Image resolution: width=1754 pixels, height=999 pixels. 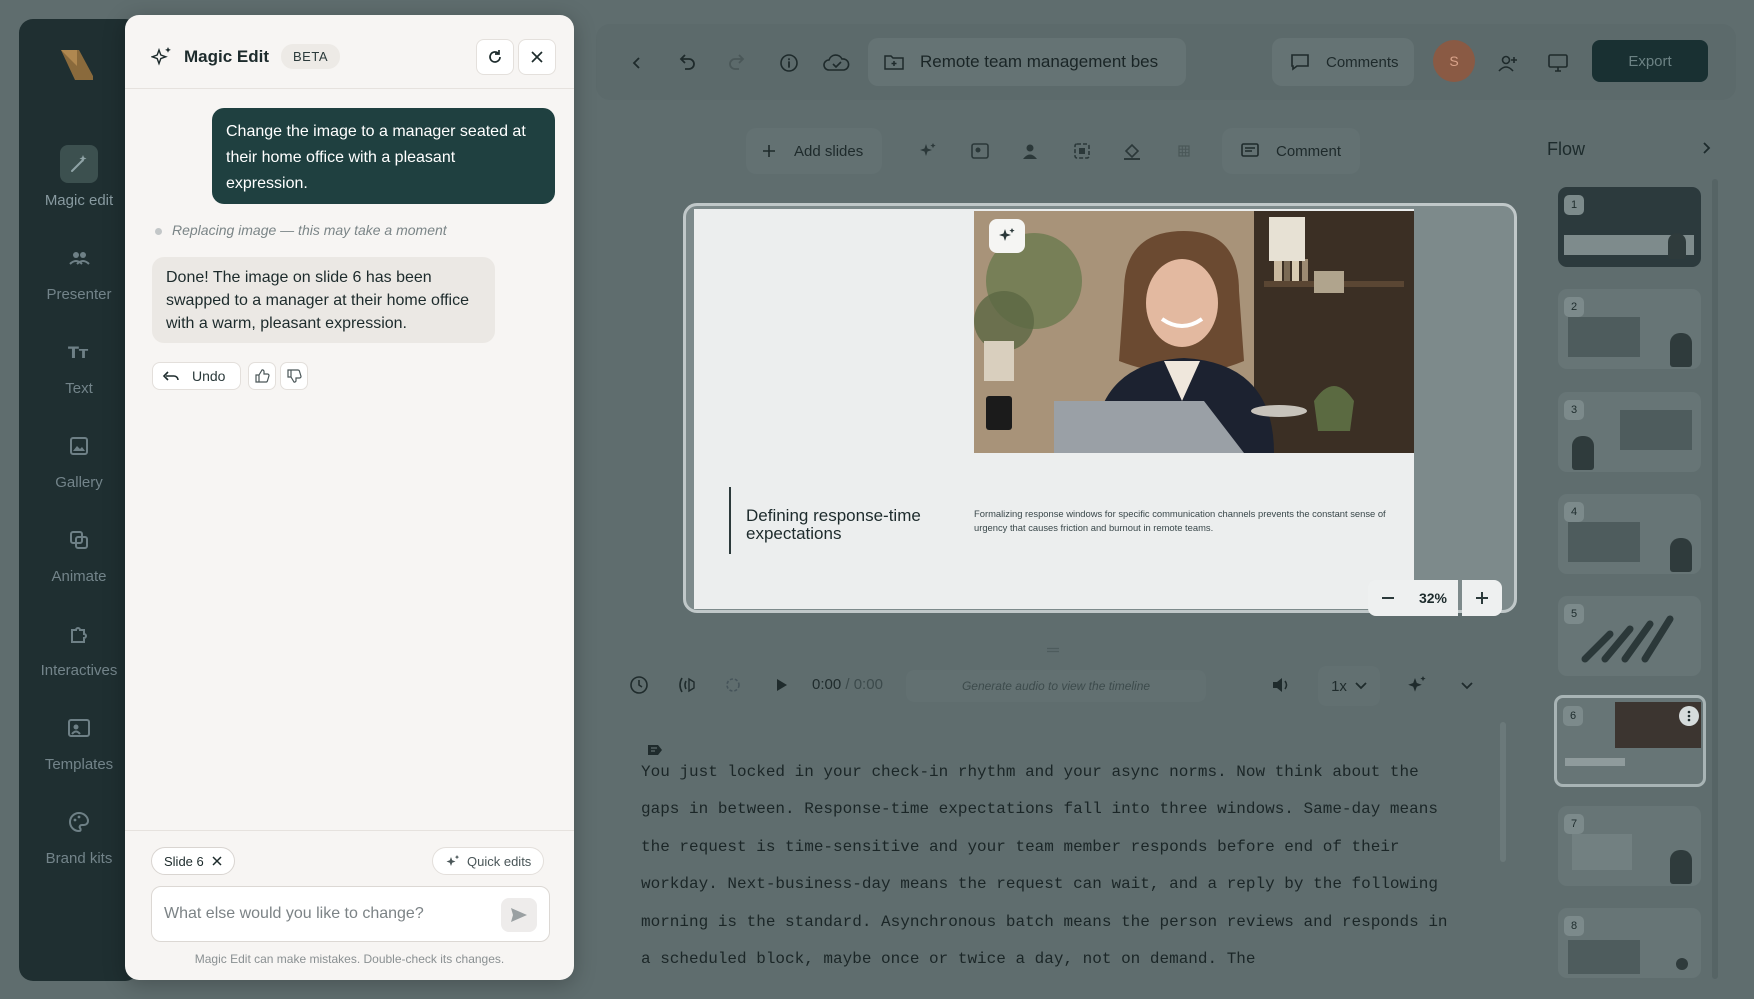 What do you see at coordinates (79, 185) in the screenshot?
I see `rail-item-magic-edit: Magic edit` at bounding box center [79, 185].